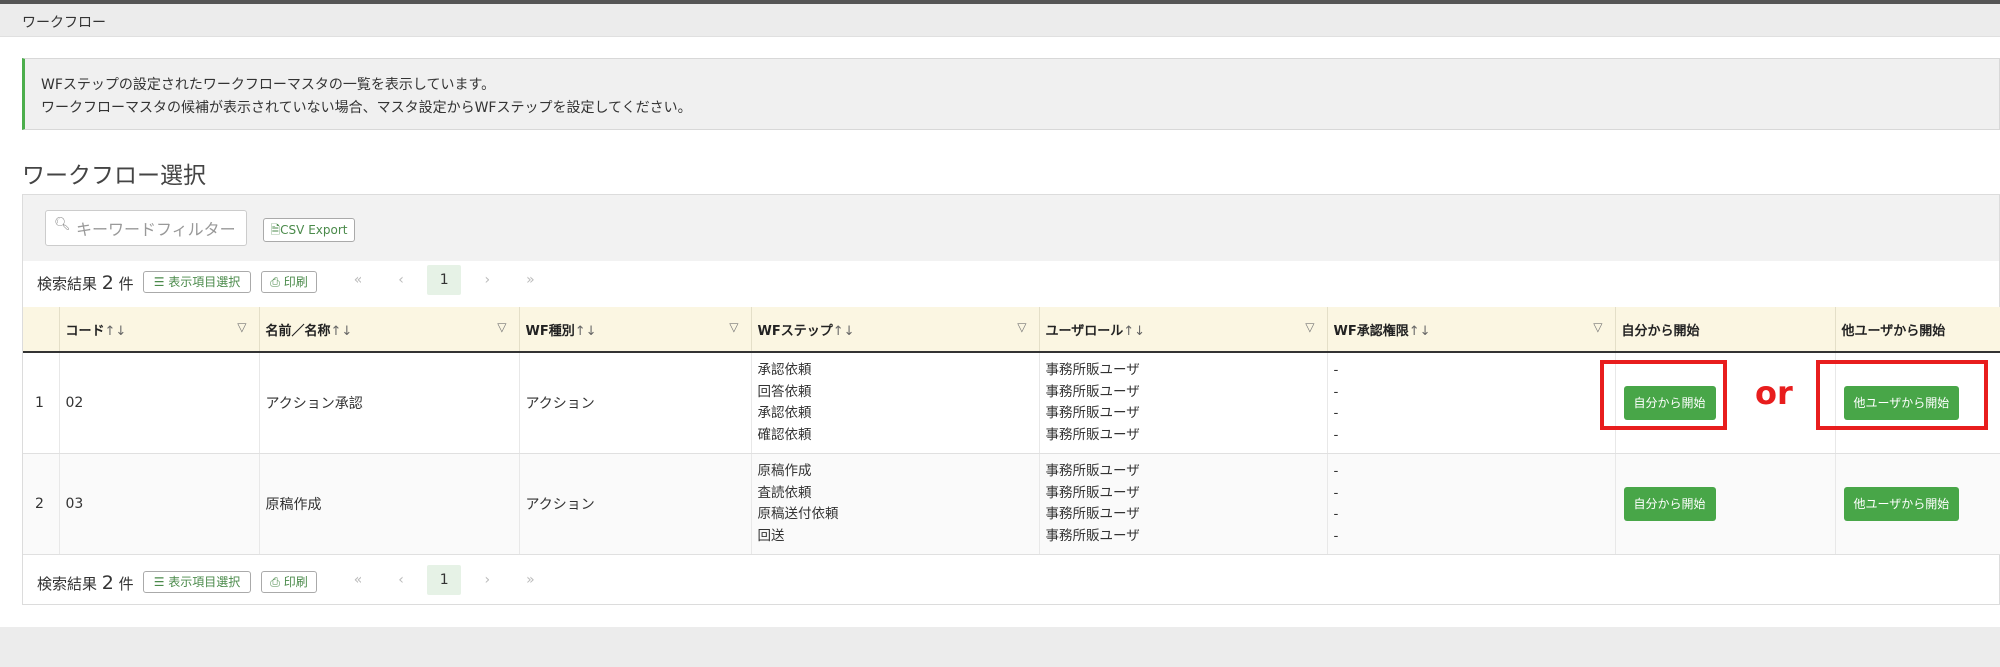 The image size is (2000, 667). What do you see at coordinates (64, 23) in the screenshot?
I see `breadcrumb-label: ワークフロー` at bounding box center [64, 23].